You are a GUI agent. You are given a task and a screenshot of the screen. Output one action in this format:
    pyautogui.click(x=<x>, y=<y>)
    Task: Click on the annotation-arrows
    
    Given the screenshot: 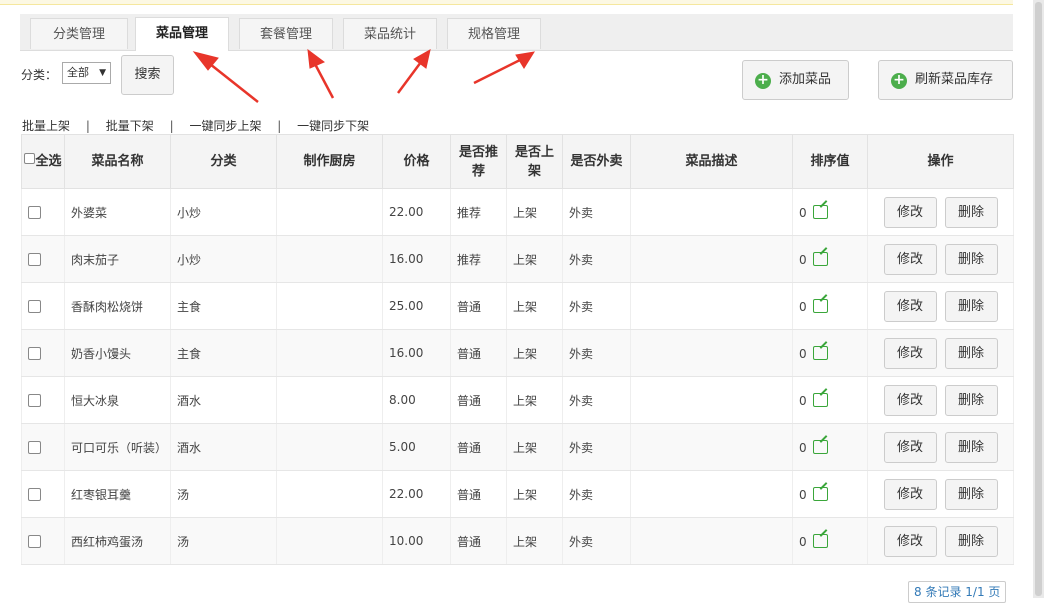 What is the action you would take?
    pyautogui.click(x=364, y=75)
    